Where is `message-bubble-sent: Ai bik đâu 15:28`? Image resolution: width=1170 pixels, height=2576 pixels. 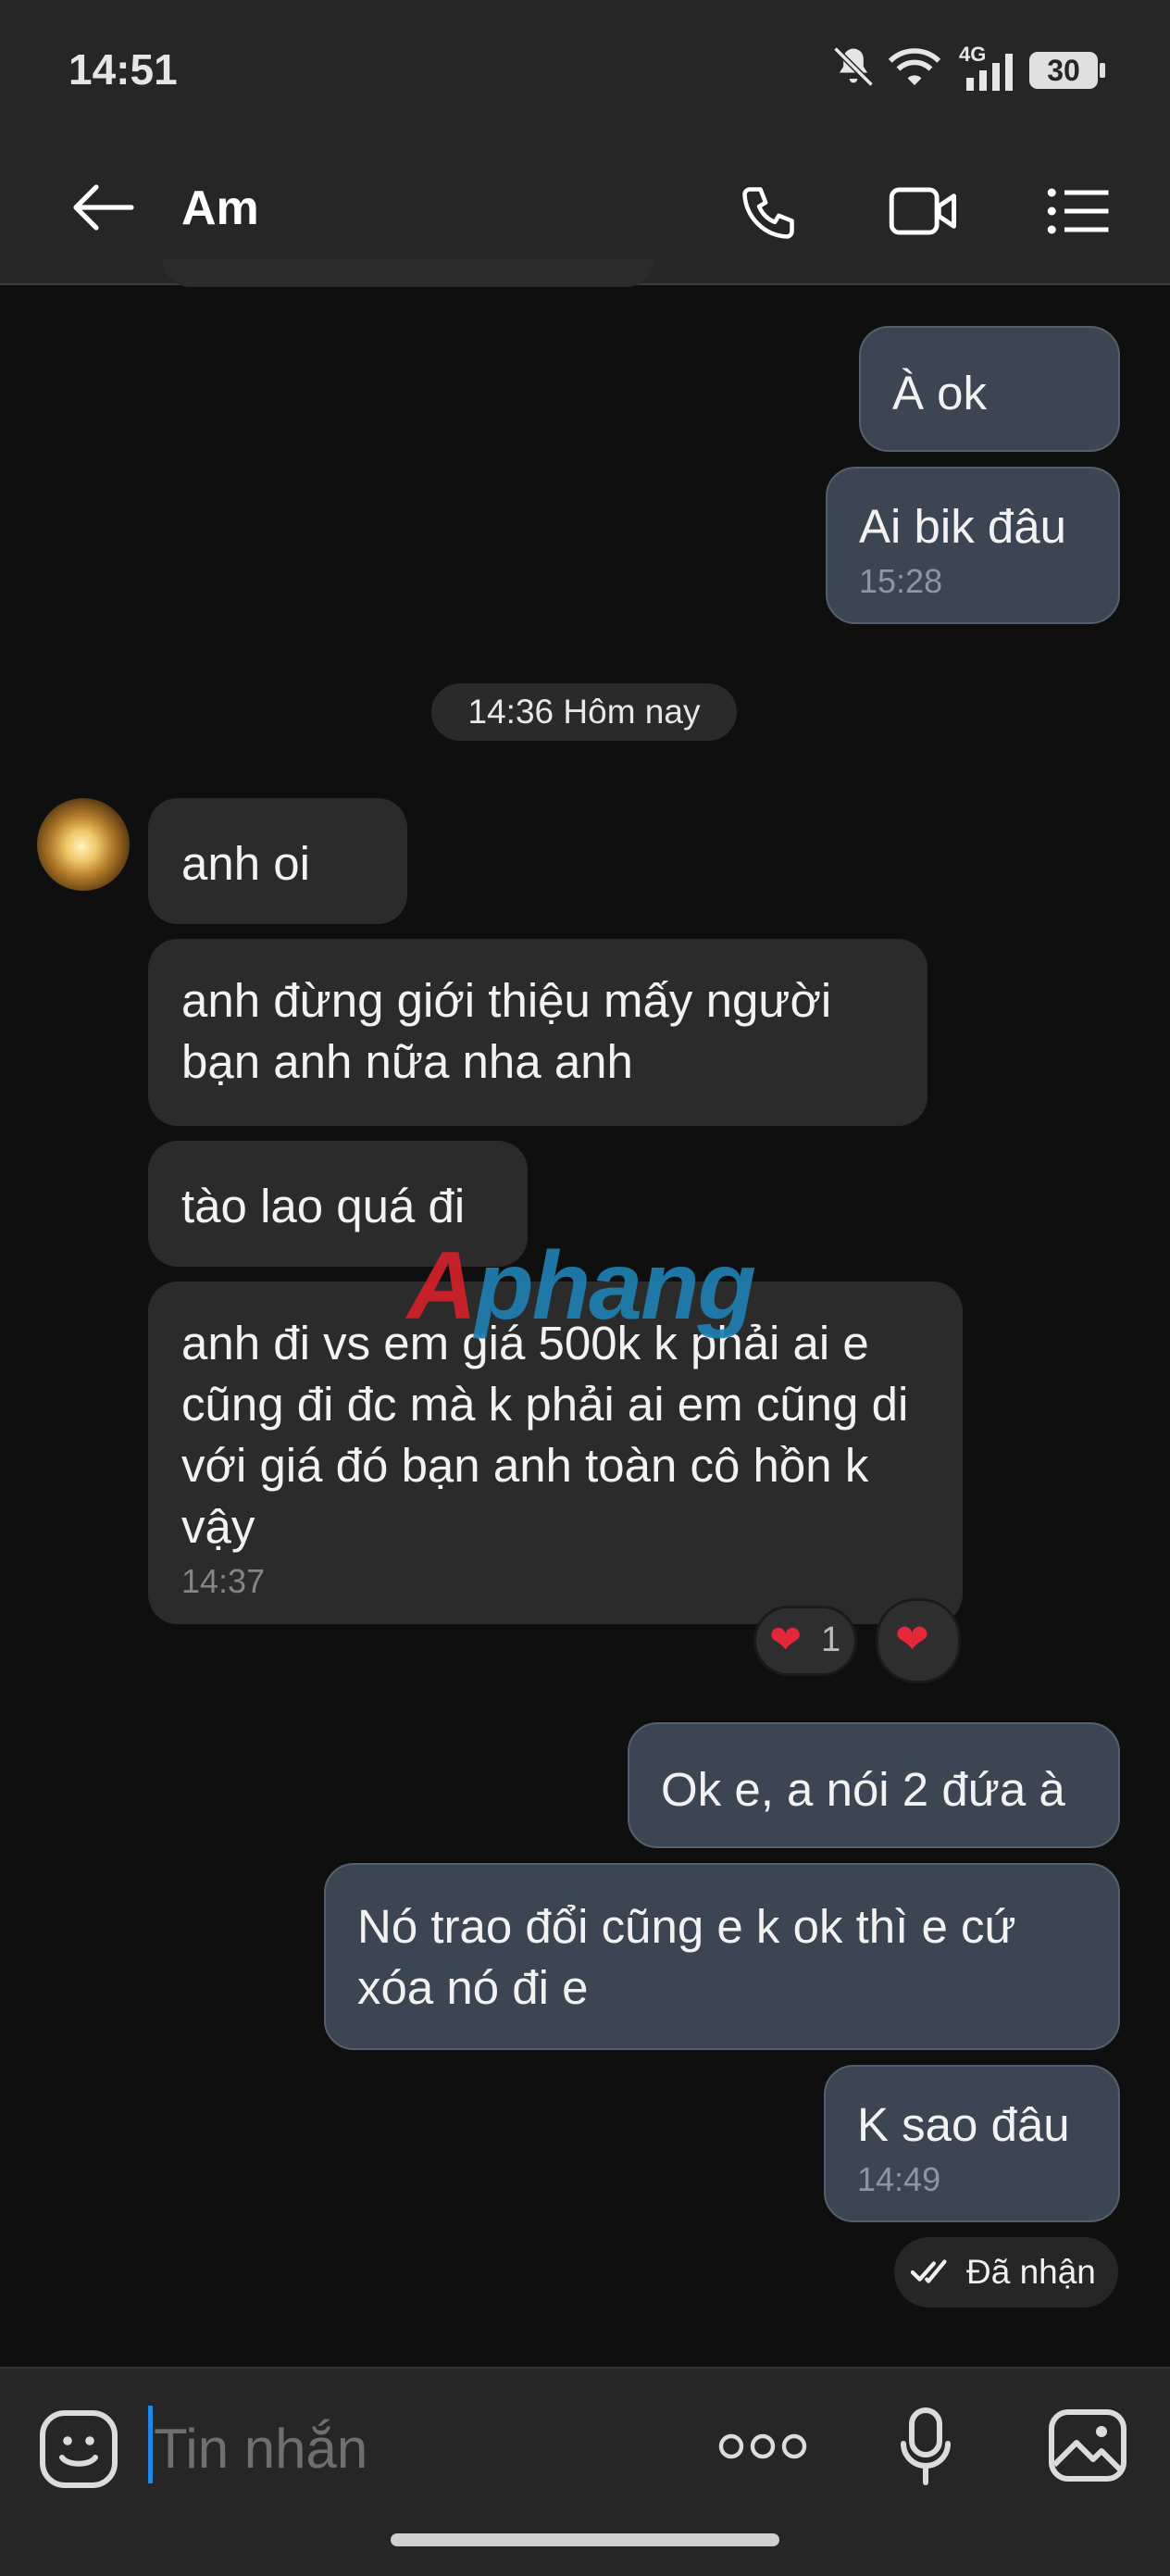 message-bubble-sent: Ai bik đâu 15:28 is located at coordinates (973, 545).